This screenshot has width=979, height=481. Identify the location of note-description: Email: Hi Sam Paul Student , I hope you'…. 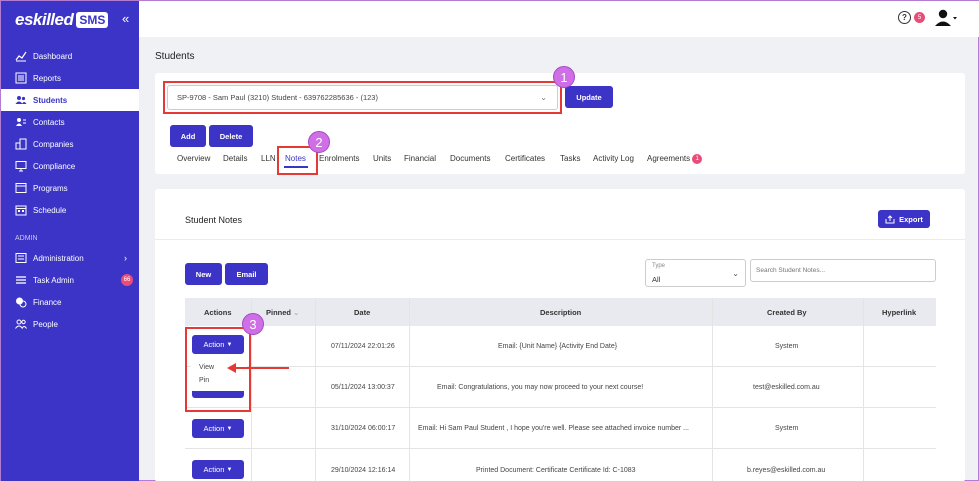
(553, 428).